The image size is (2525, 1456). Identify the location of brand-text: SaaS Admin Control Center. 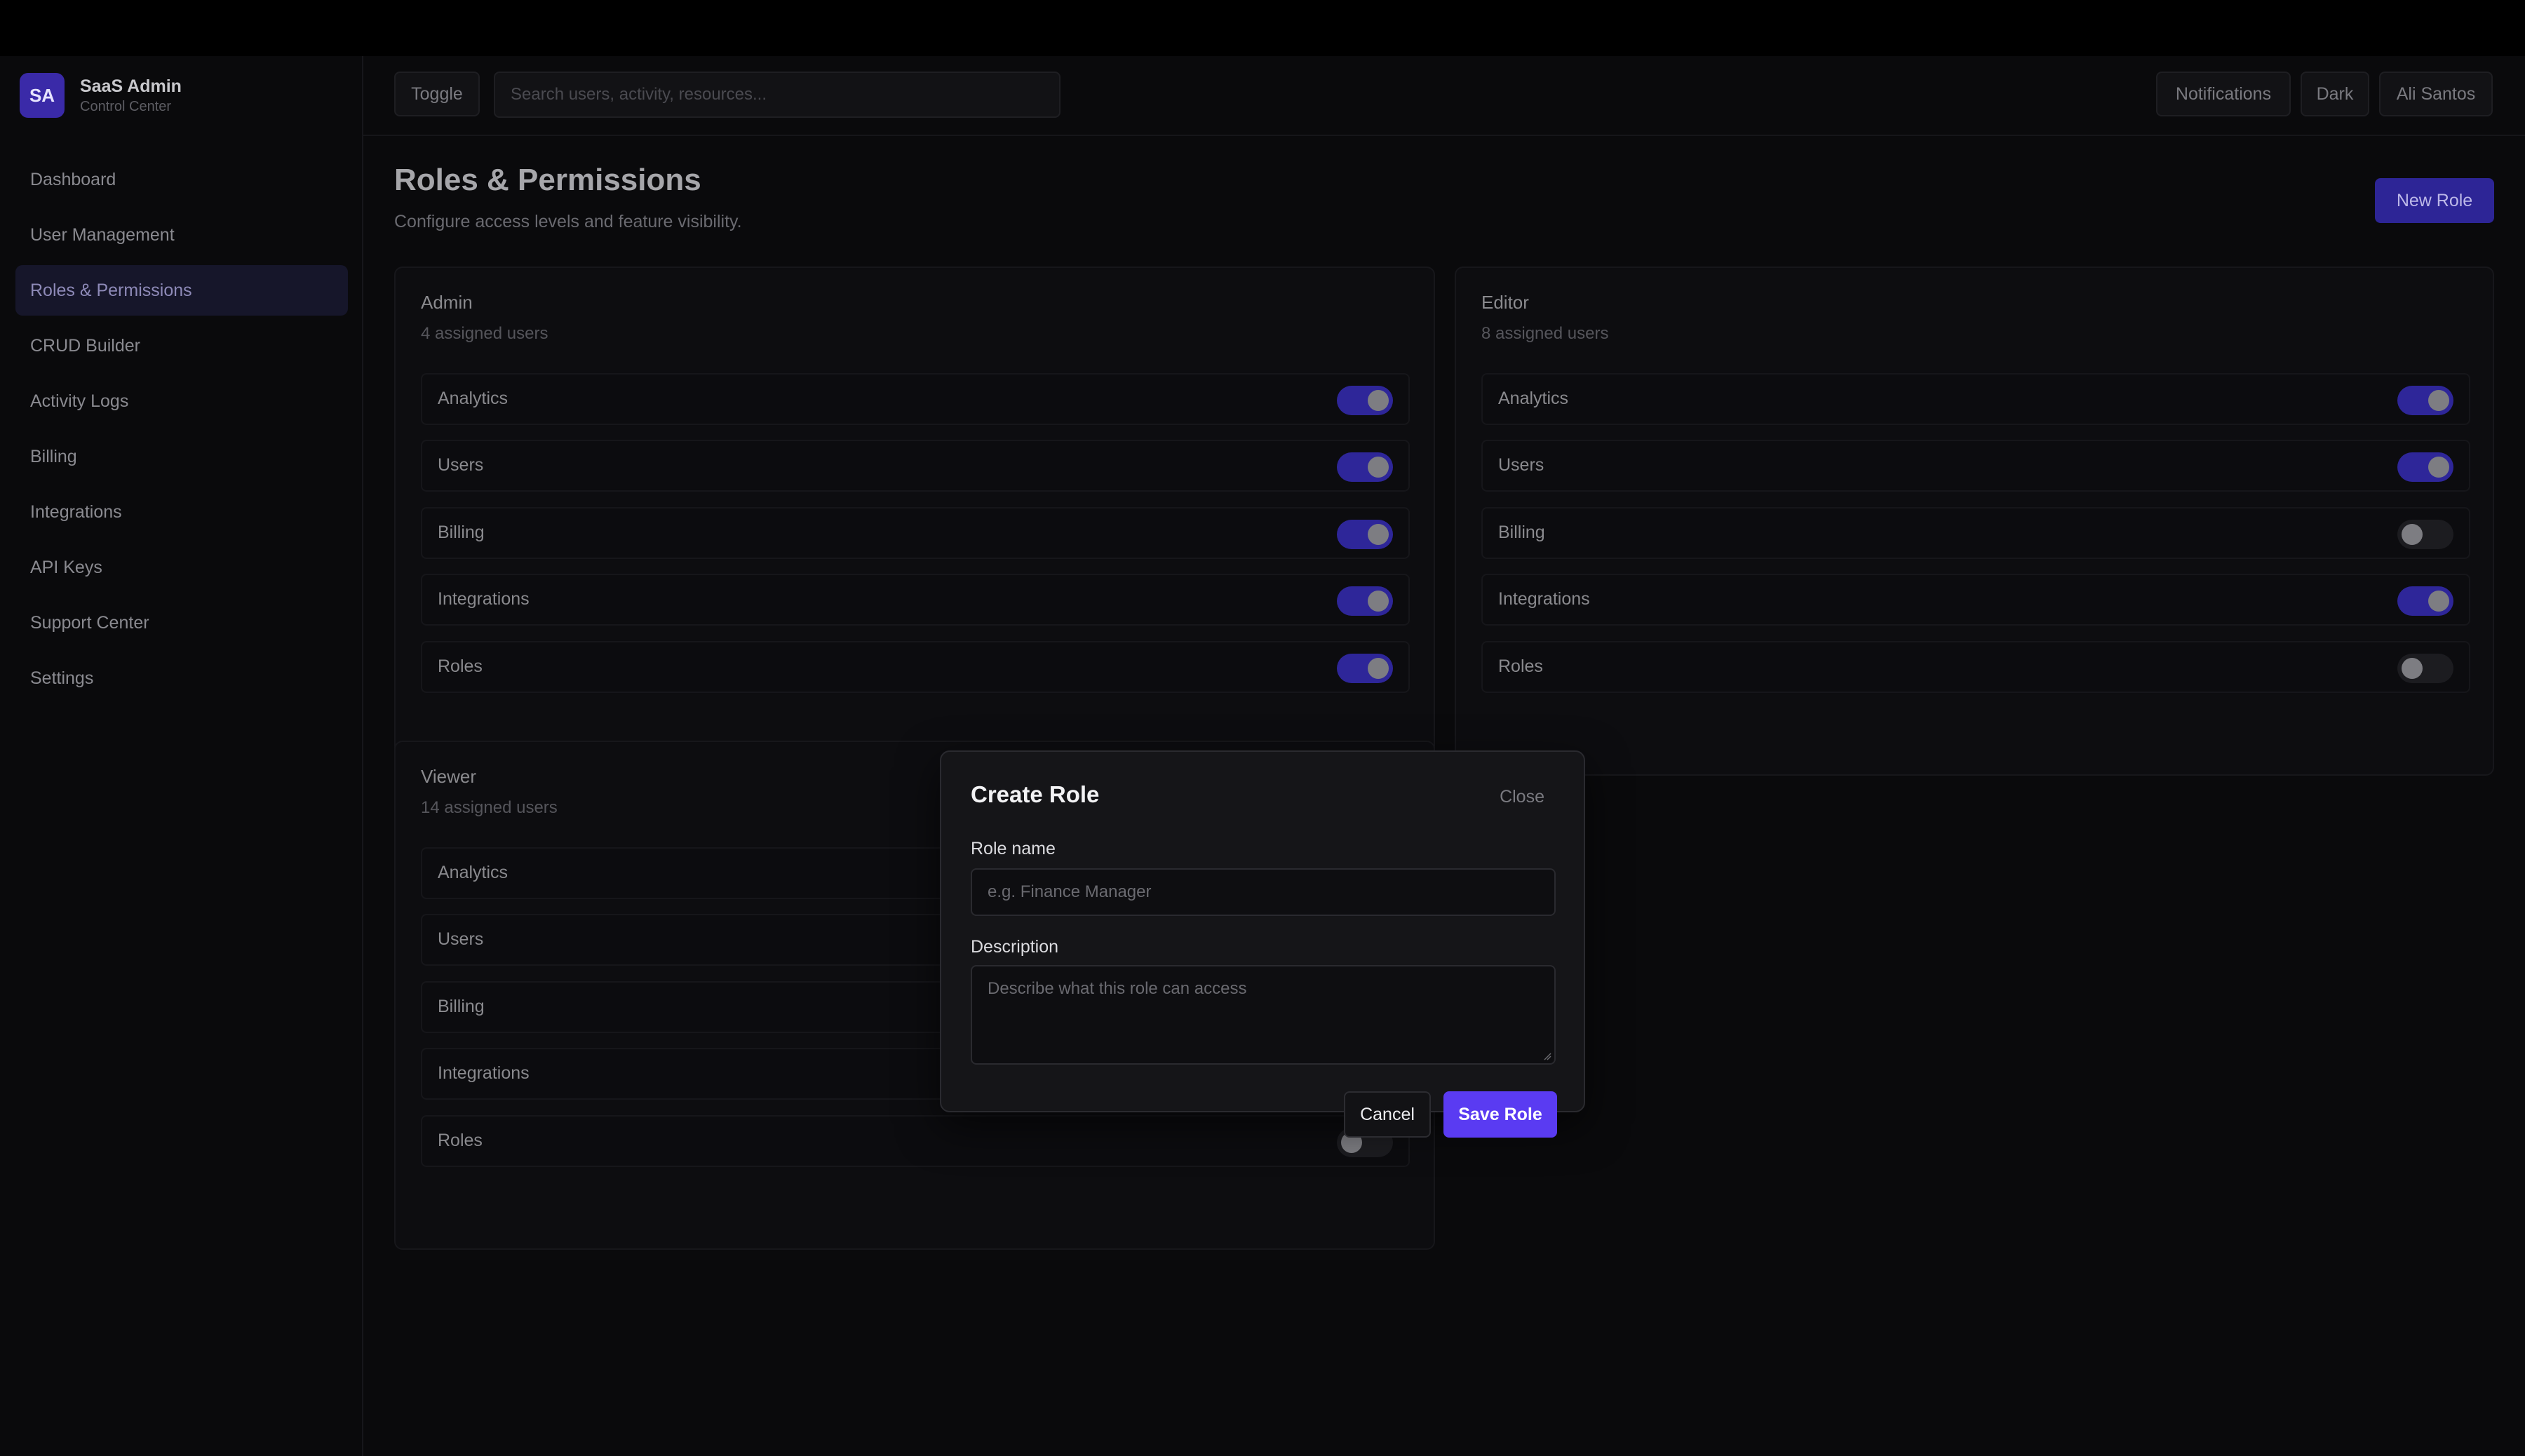
(131, 95).